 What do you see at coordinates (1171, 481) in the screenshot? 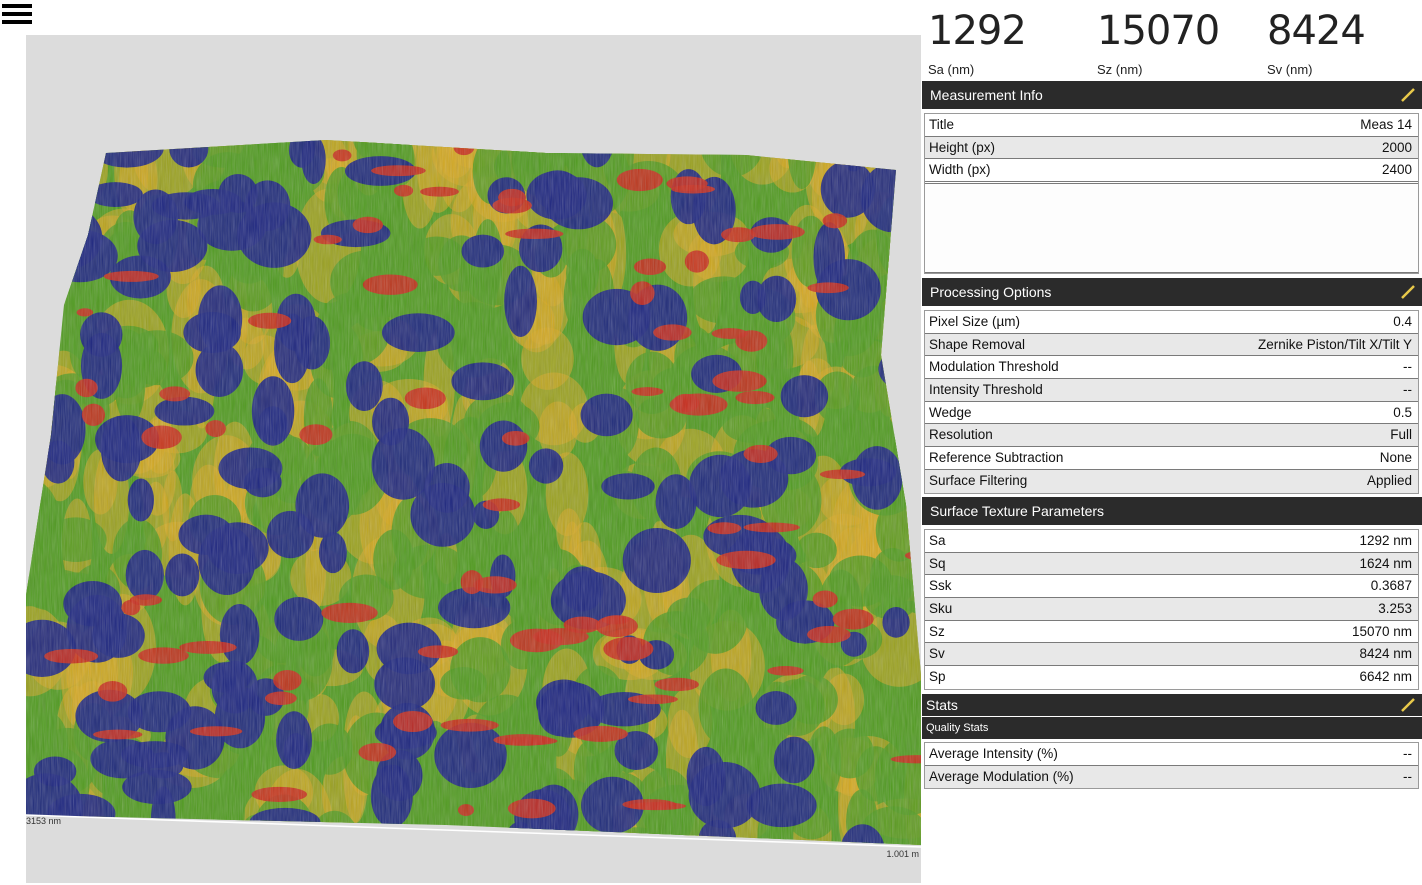
I see `option-row: Surface Filtering Applied` at bounding box center [1171, 481].